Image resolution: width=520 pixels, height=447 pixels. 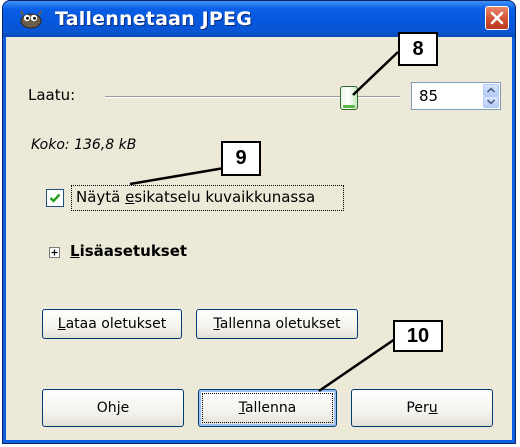 What do you see at coordinates (52, 95) in the screenshot?
I see `quality-label: Laatu:` at bounding box center [52, 95].